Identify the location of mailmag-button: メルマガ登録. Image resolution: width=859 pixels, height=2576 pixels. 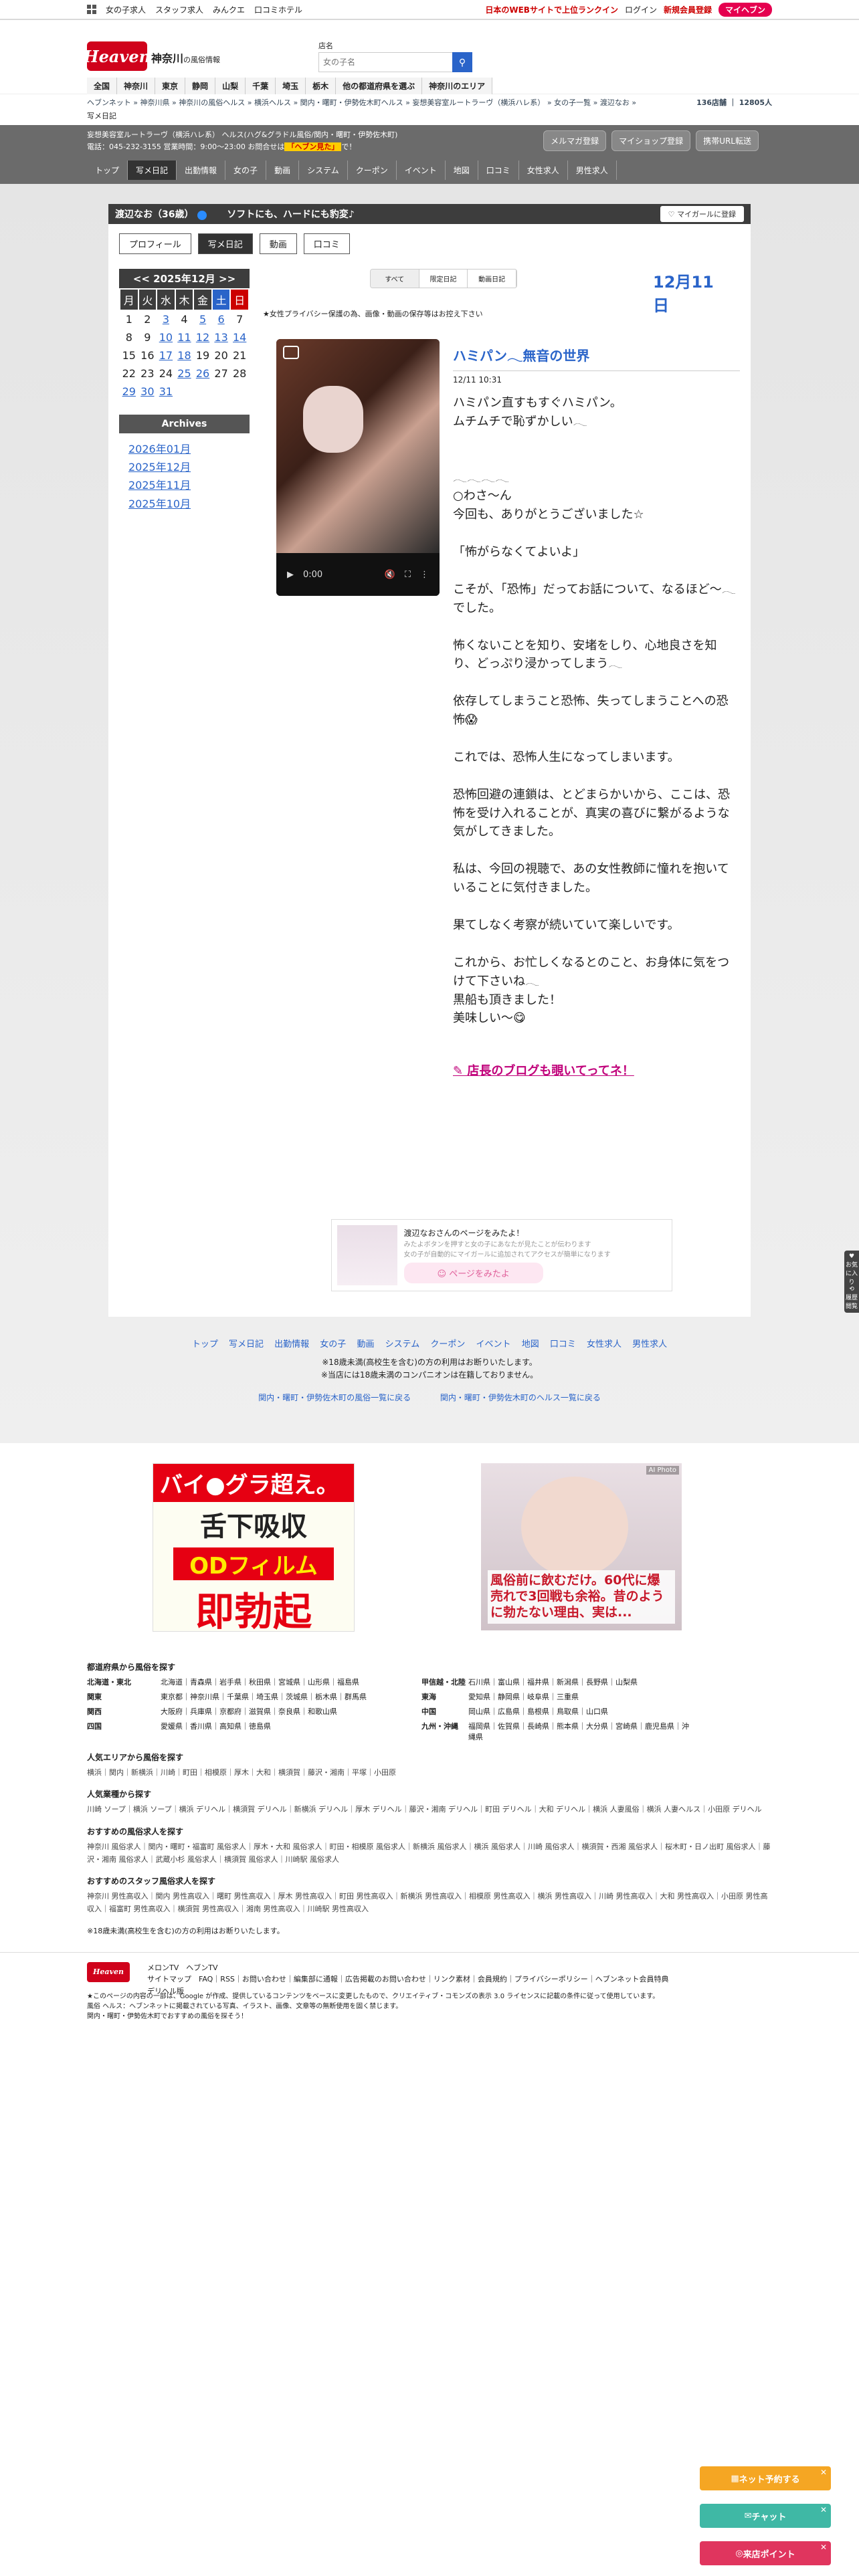
(575, 141).